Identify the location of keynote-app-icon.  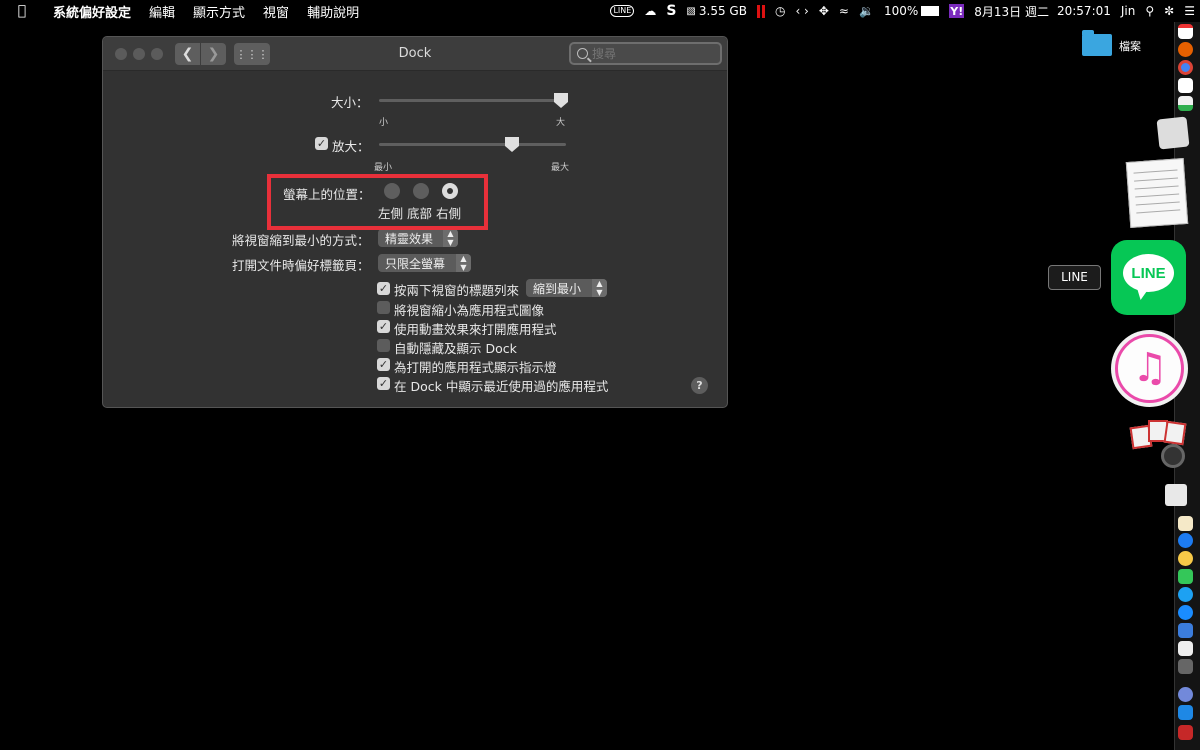
(1185, 630).